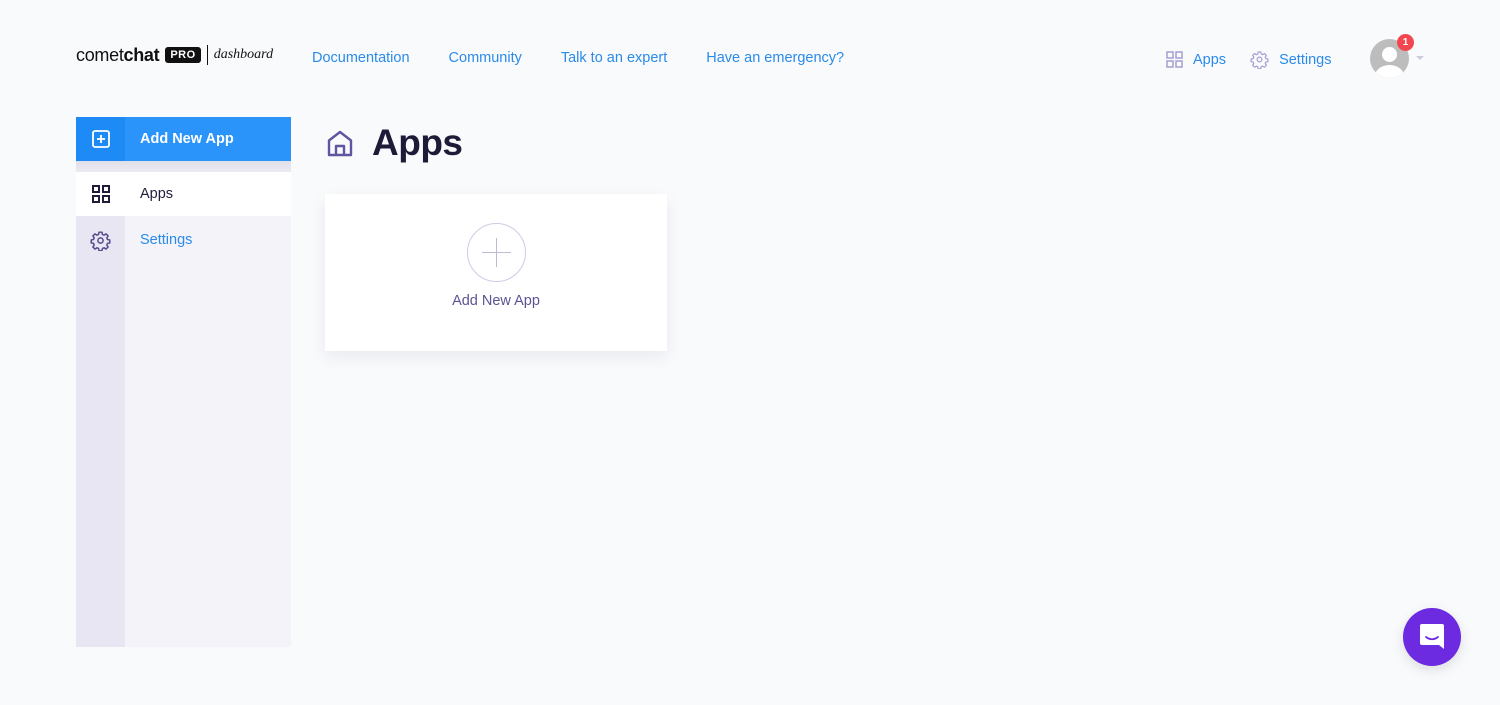 The width and height of the screenshot is (1500, 705). I want to click on nav-link-emergency: Have an emergency?, so click(775, 58).